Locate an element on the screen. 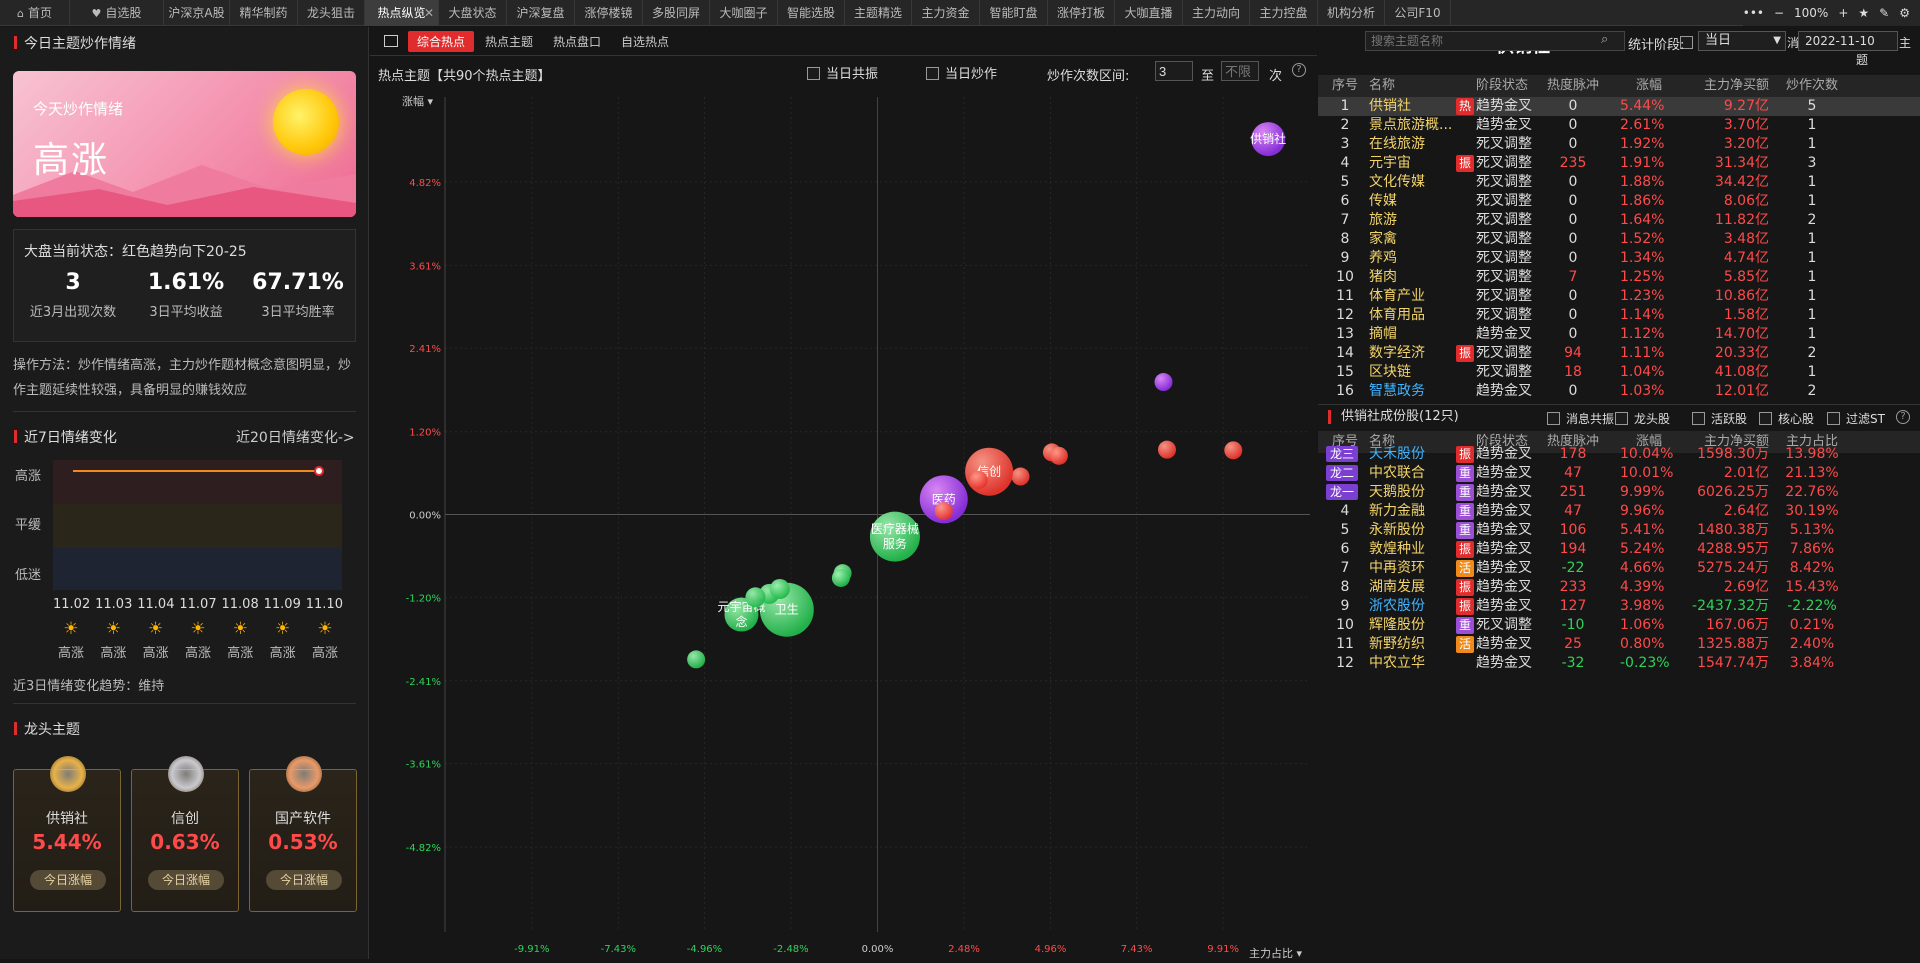 This screenshot has width=1920, height=963. subtab-0: 综合热点 is located at coordinates (441, 41).